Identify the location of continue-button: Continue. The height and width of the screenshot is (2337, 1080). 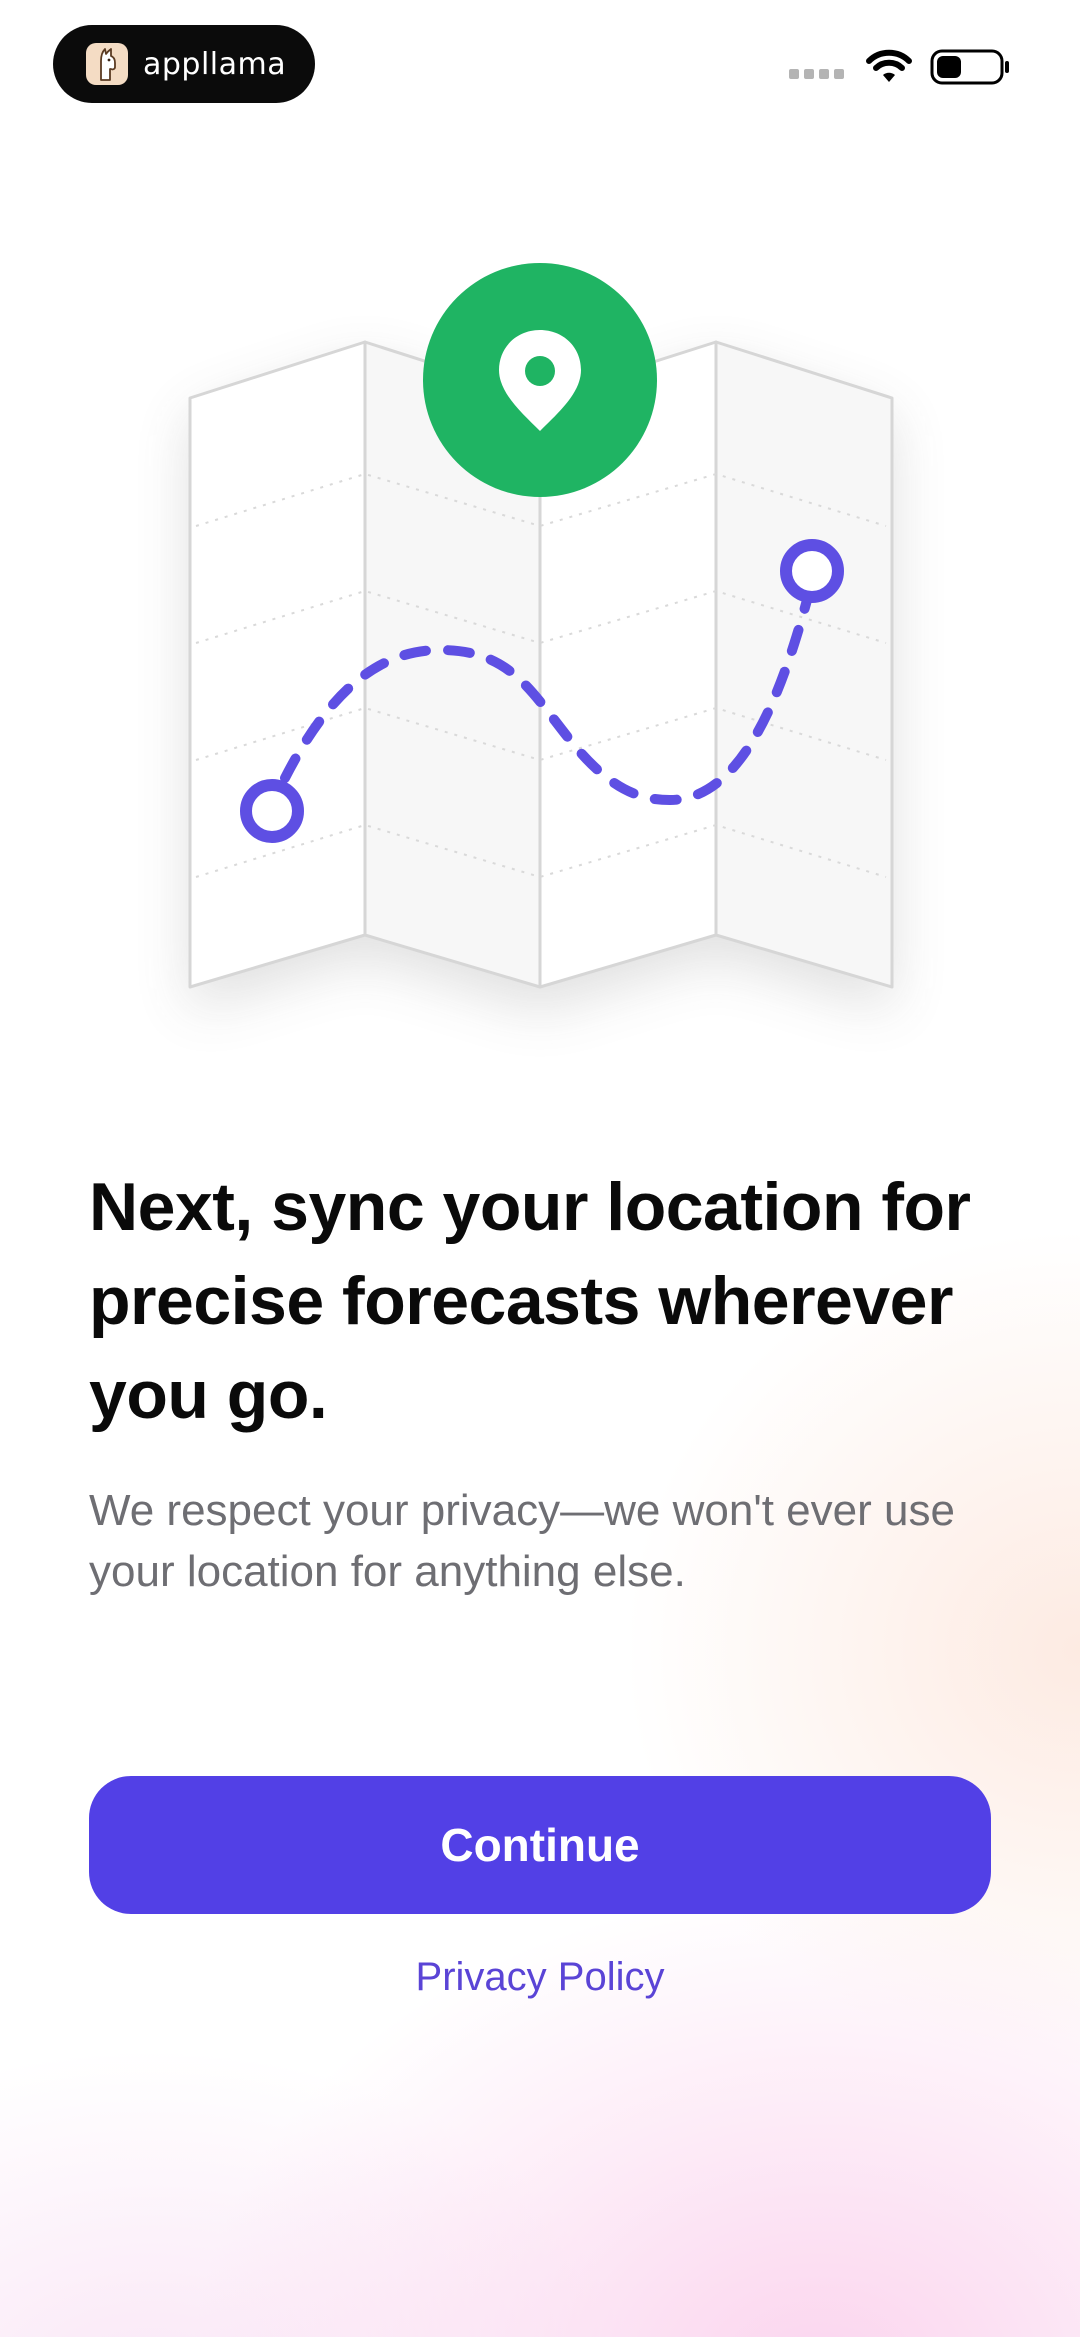
(540, 1845).